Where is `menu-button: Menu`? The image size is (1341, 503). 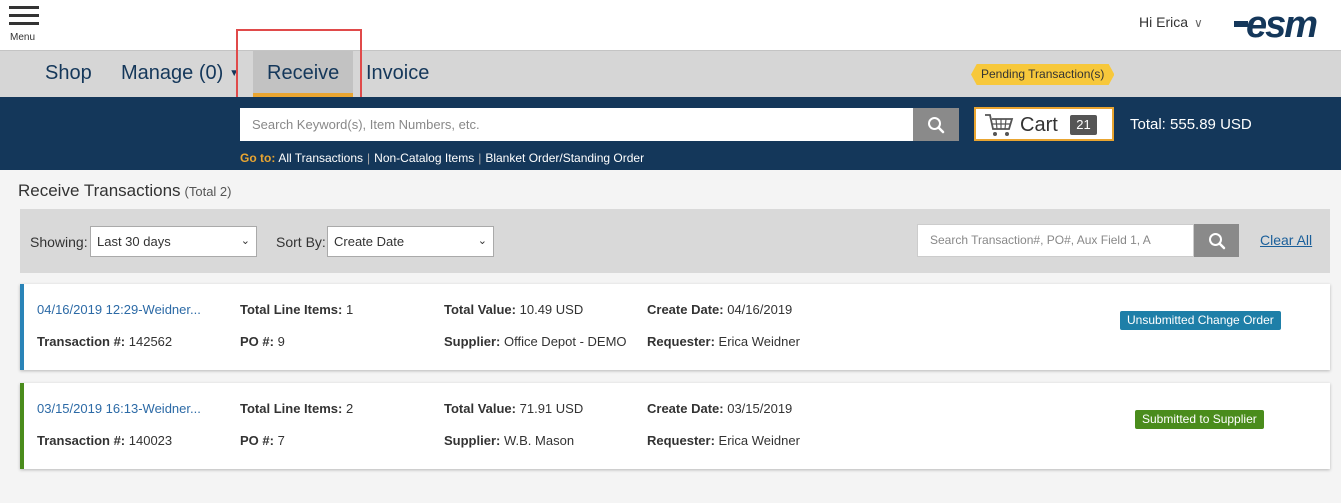
menu-button: Menu is located at coordinates (25, 26).